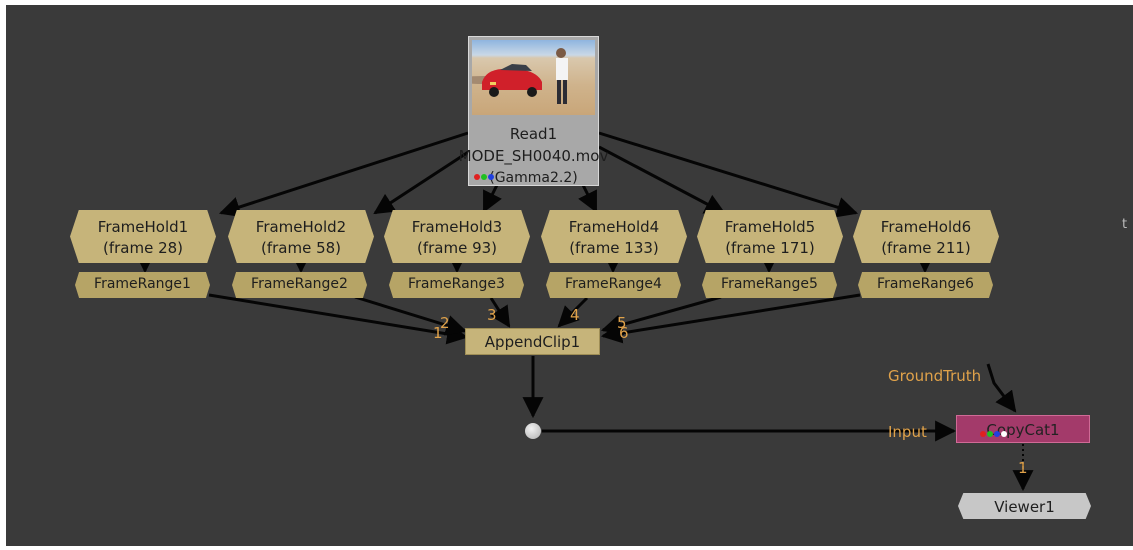 This screenshot has height=550, width=1133. I want to click on read-node-title: Read1, so click(533, 134).